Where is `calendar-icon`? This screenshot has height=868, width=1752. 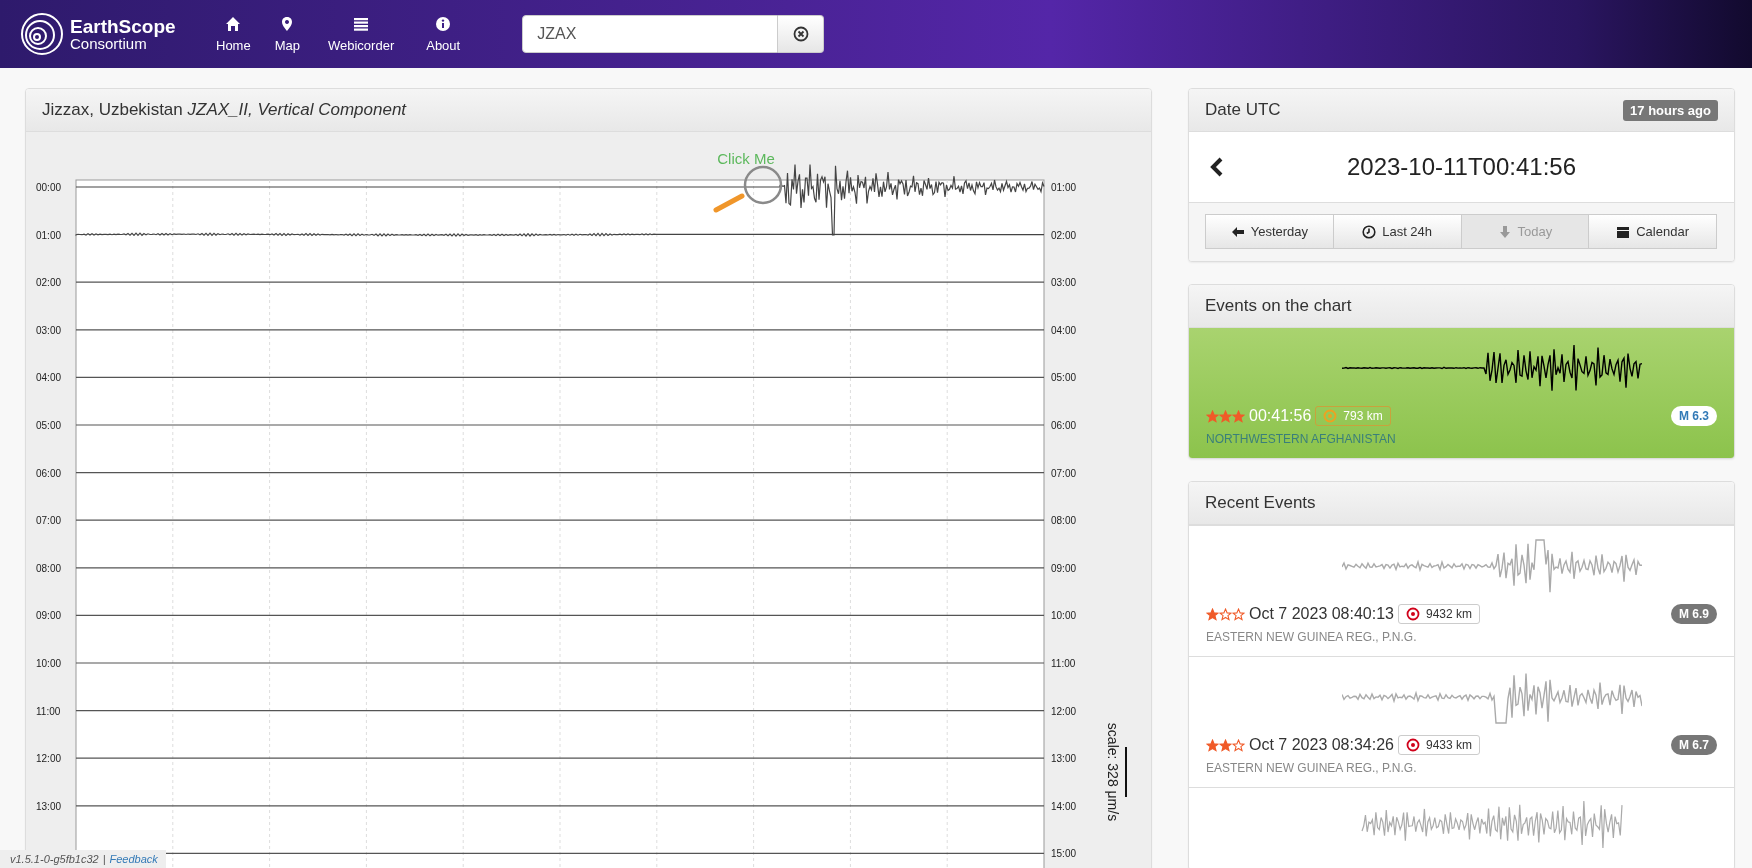 calendar-icon is located at coordinates (1623, 231).